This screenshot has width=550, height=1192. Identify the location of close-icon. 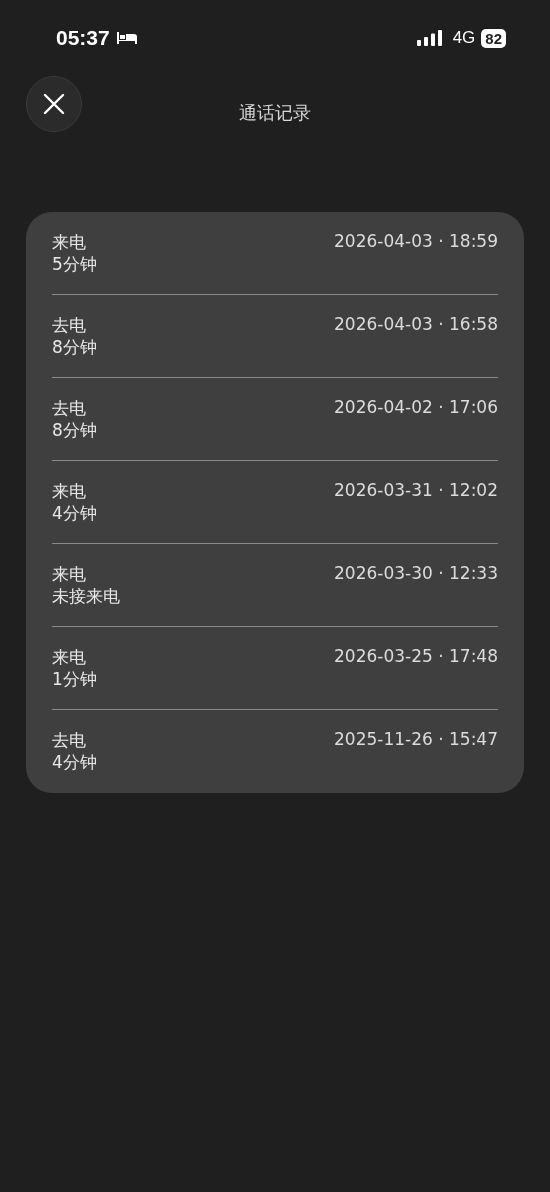
(54, 104).